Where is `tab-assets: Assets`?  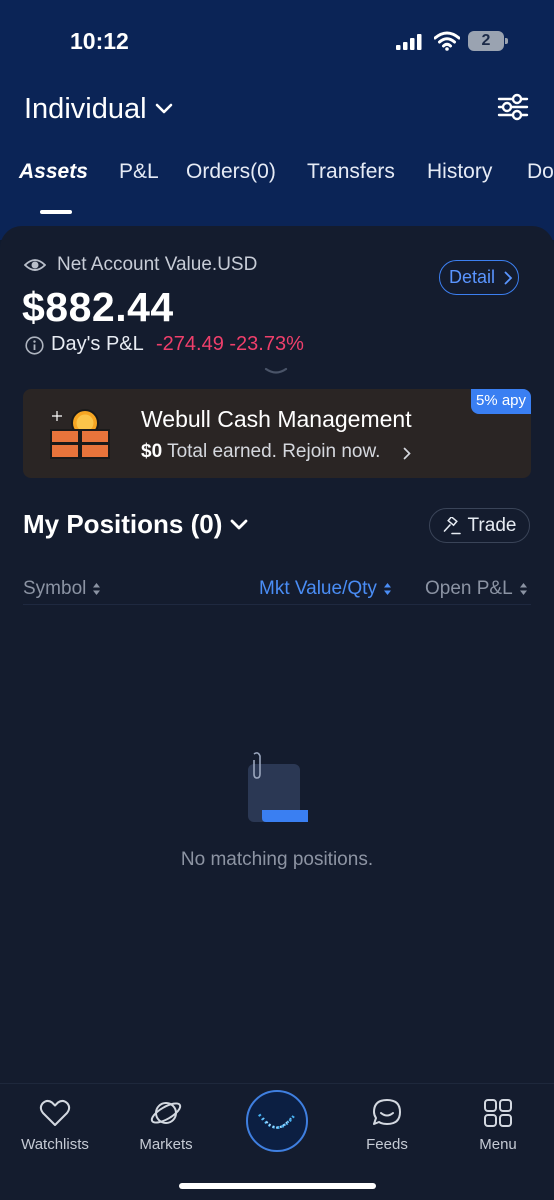 tab-assets: Assets is located at coordinates (53, 172).